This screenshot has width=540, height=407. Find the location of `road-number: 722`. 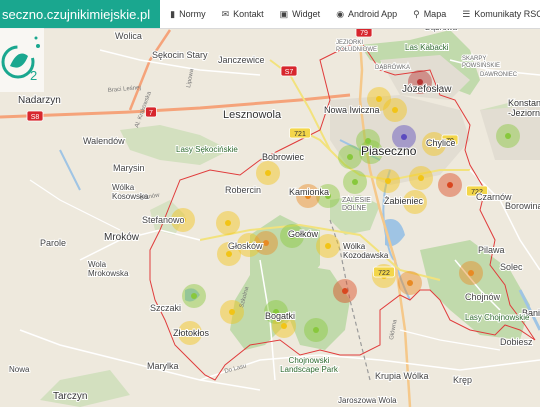

road-number: 722 is located at coordinates (384, 273).